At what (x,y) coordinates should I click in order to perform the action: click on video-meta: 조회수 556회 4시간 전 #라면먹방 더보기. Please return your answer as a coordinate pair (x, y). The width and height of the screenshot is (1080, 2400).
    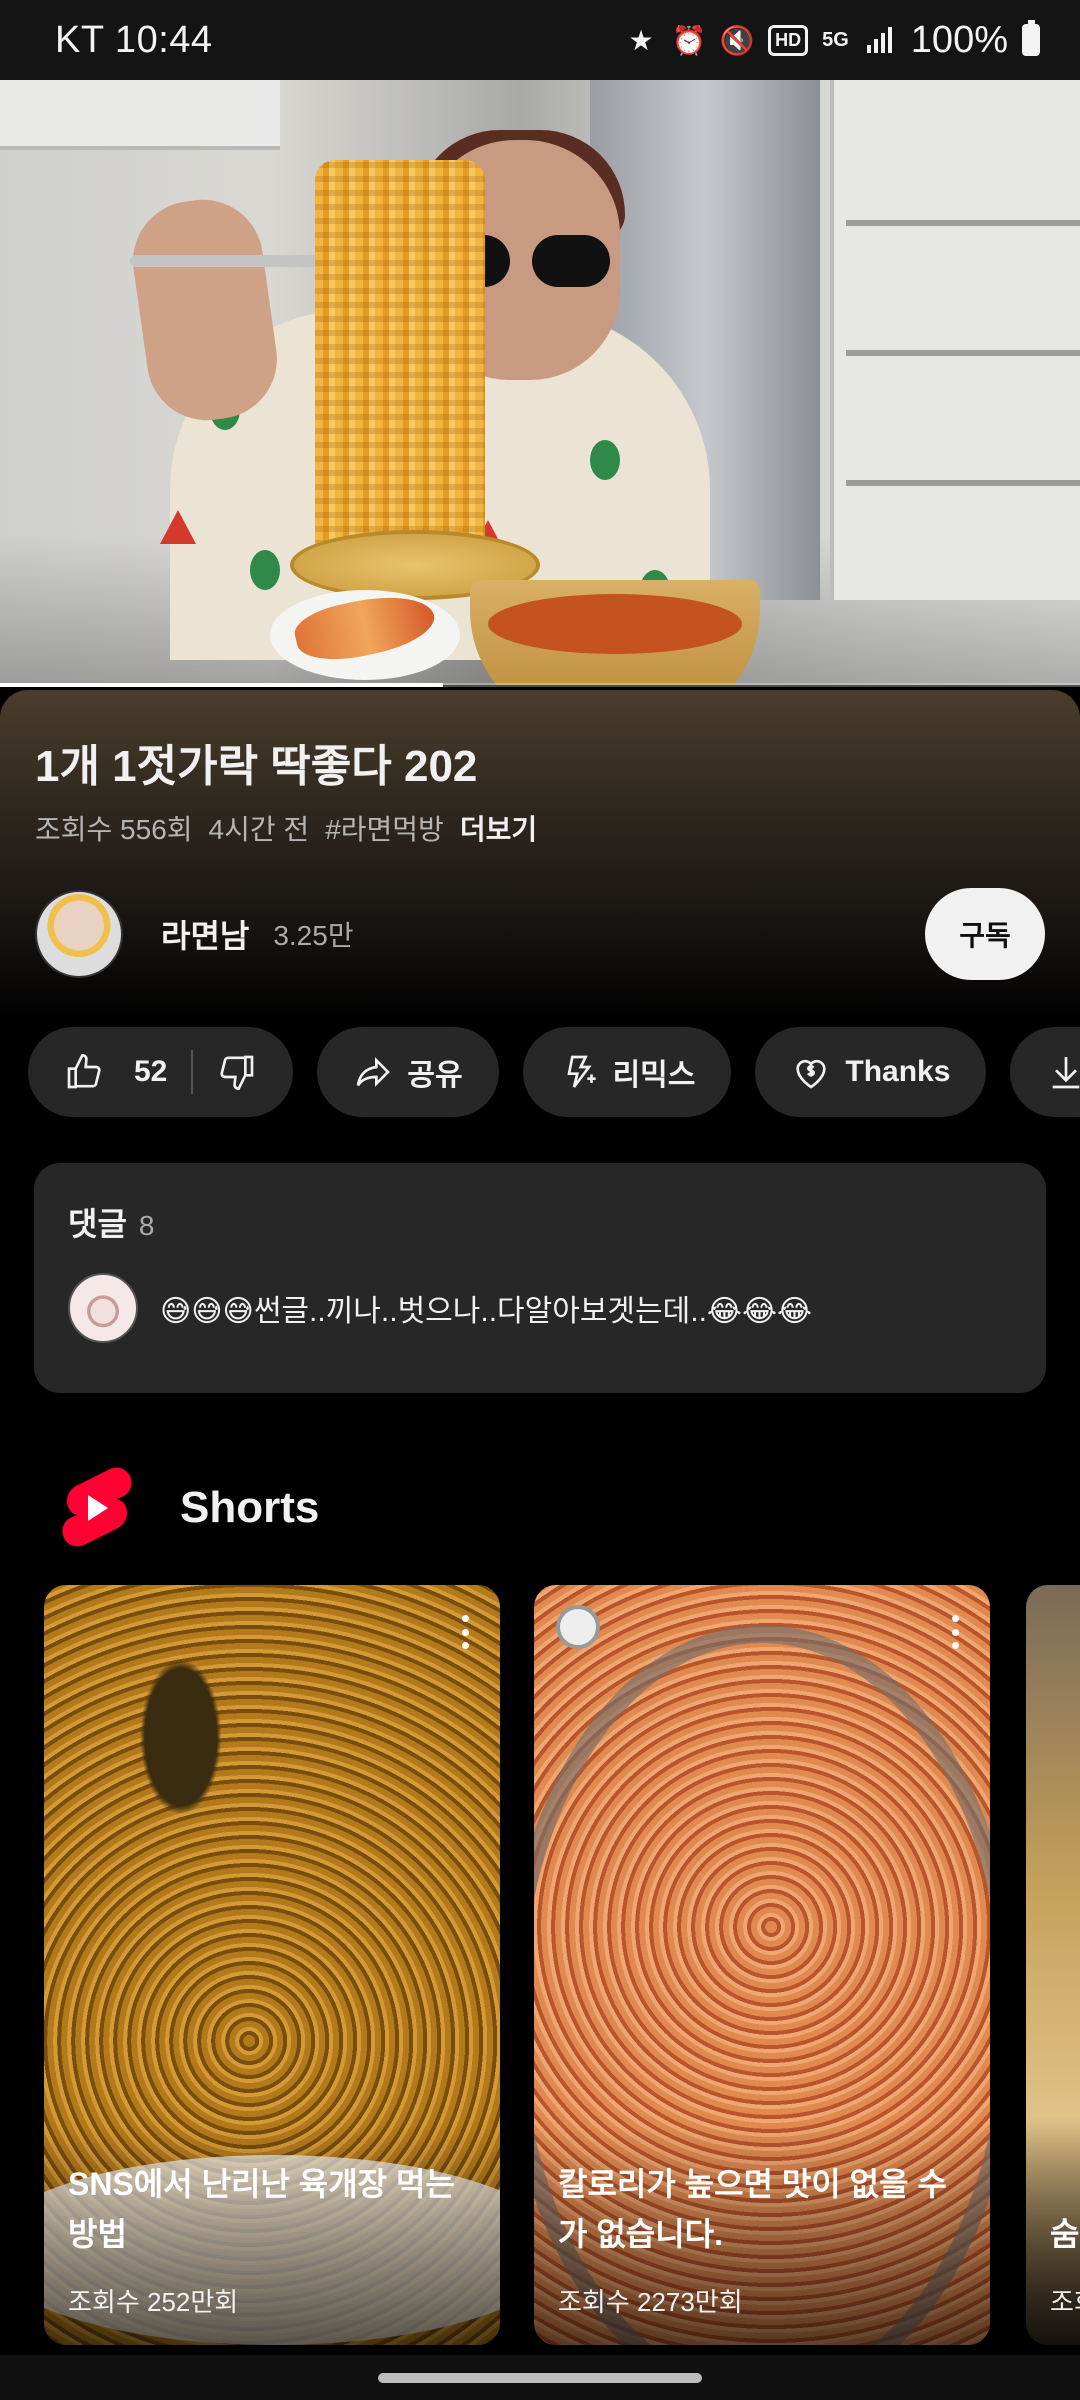
    Looking at the image, I should click on (286, 828).